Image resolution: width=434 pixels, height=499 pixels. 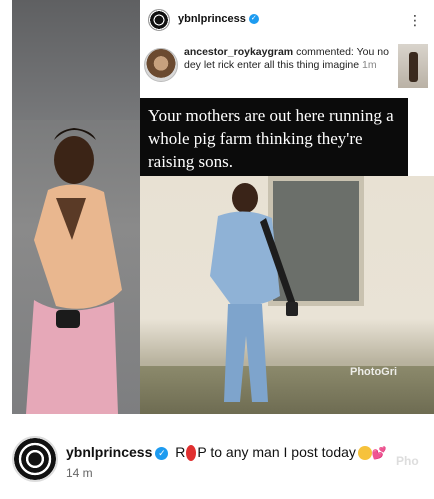 I want to click on wall-background, so click(x=76, y=60).